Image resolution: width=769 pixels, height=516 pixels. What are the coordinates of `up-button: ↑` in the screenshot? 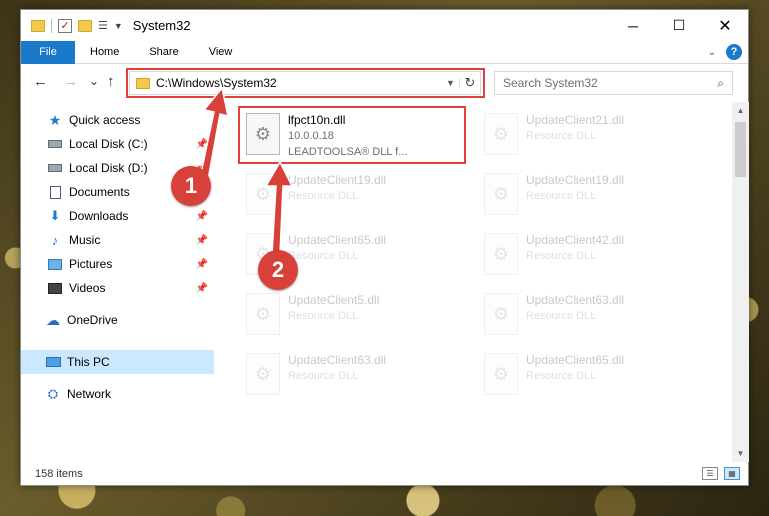 It's located at (111, 81).